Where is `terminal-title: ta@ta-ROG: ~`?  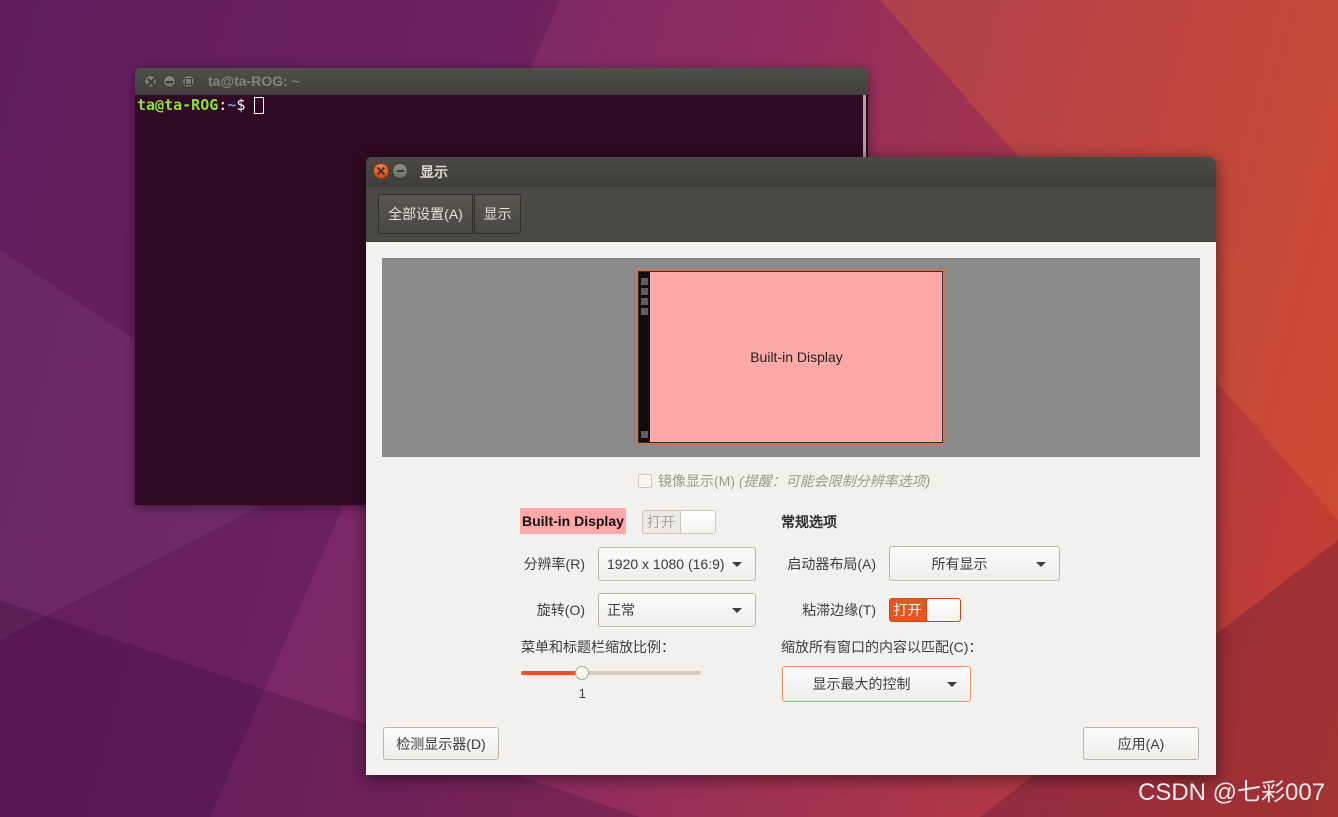 terminal-title: ta@ta-ROG: ~ is located at coordinates (254, 81).